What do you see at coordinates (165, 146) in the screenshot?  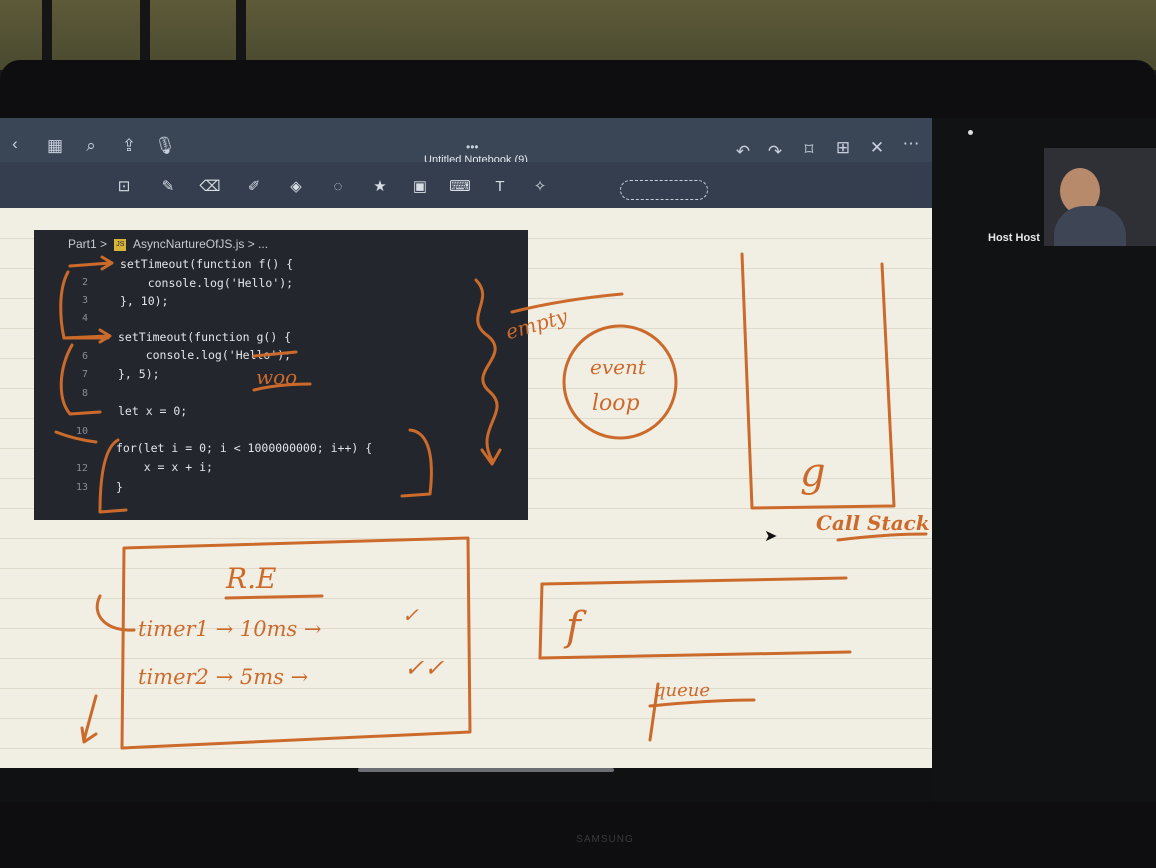 I see `microphone-icon: 🎙` at bounding box center [165, 146].